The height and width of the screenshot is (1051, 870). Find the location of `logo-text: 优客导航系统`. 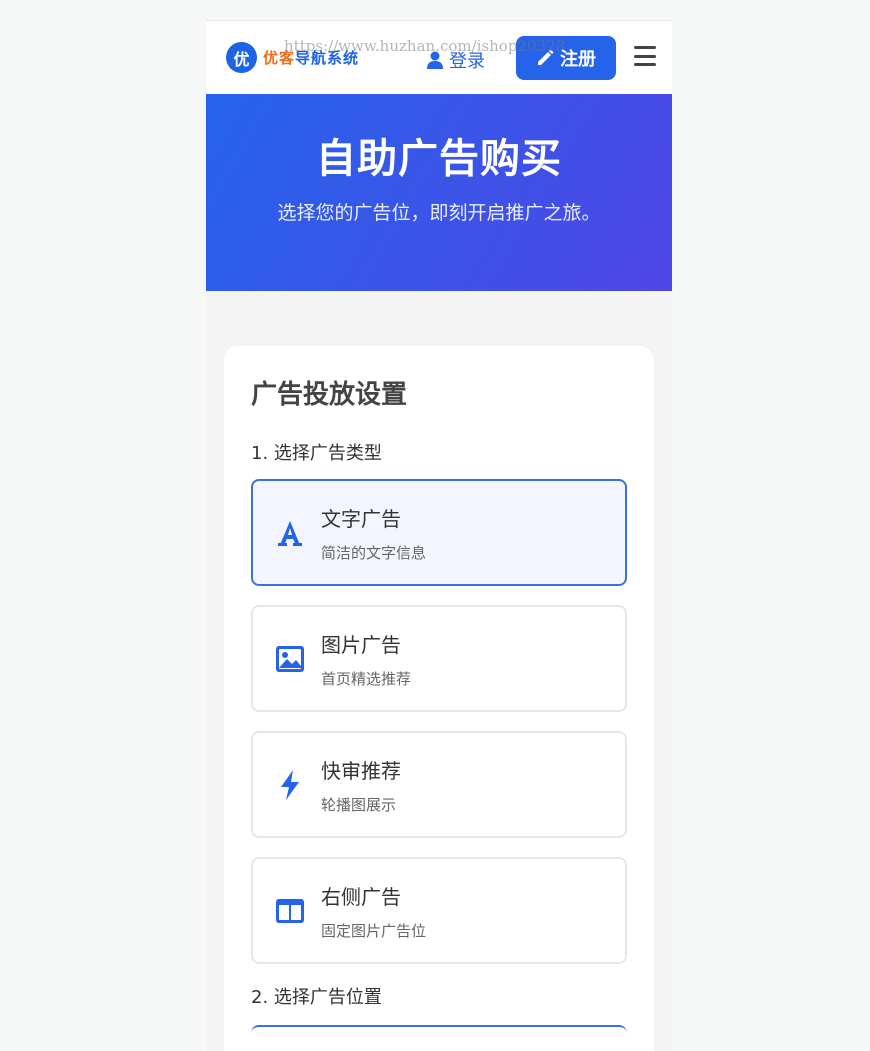

logo-text: 优客导航系统 is located at coordinates (311, 57).